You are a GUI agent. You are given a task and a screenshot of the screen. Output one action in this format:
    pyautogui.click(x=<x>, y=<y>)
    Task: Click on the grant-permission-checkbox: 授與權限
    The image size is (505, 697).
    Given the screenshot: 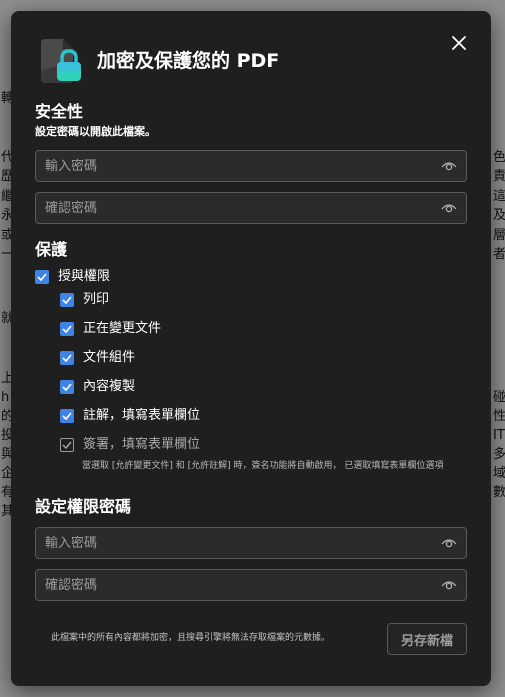 What is the action you would take?
    pyautogui.click(x=72, y=277)
    